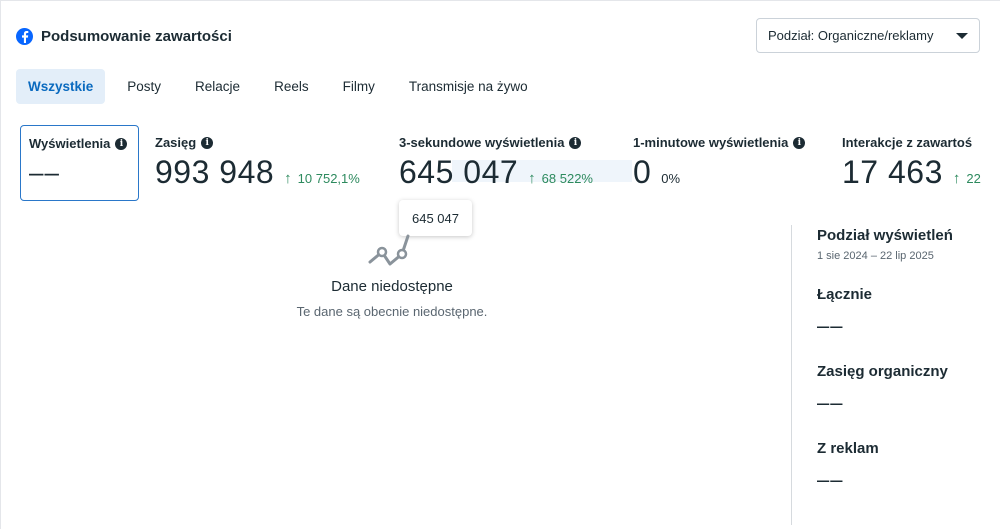 This screenshot has height=529, width=1000. Describe the element at coordinates (885, 235) in the screenshot. I see `breakdown-title: Podział wyświetleń` at that location.